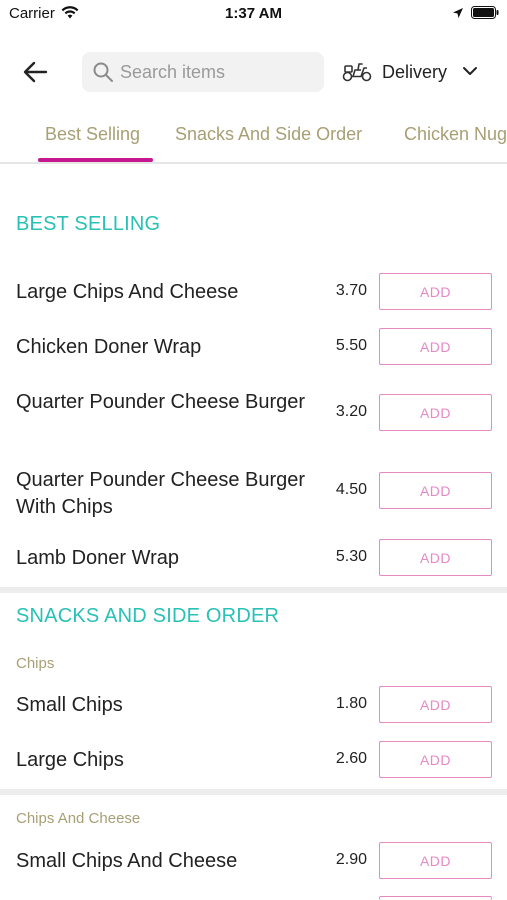  What do you see at coordinates (351, 411) in the screenshot?
I see `item-price: 3.20` at bounding box center [351, 411].